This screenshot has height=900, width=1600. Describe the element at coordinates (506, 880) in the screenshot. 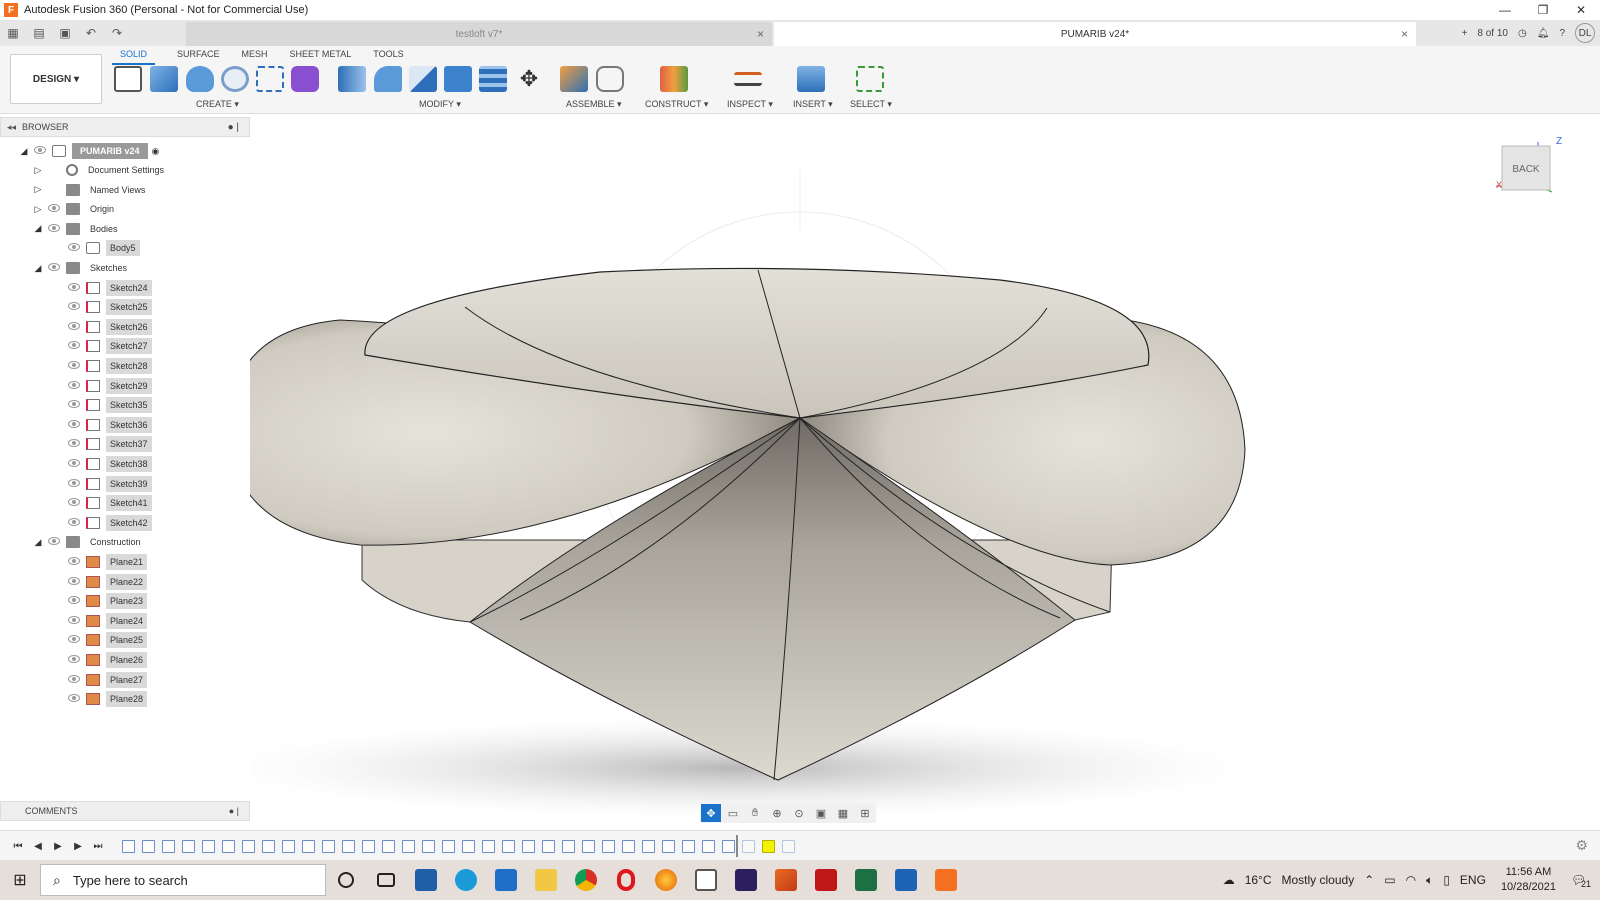

I see `mail-icon` at that location.